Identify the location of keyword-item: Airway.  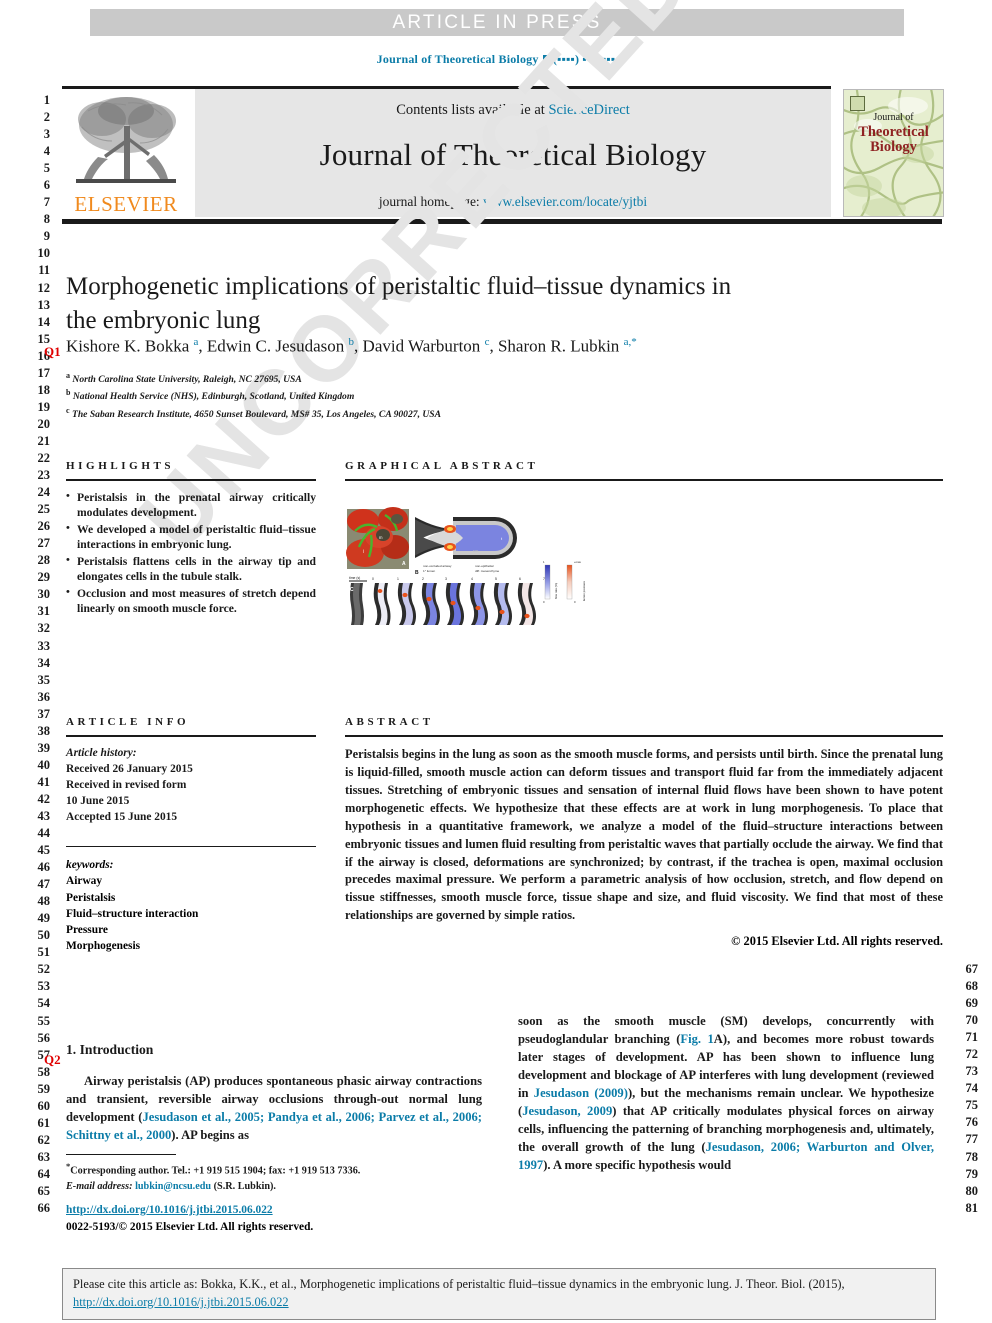
(84, 881).